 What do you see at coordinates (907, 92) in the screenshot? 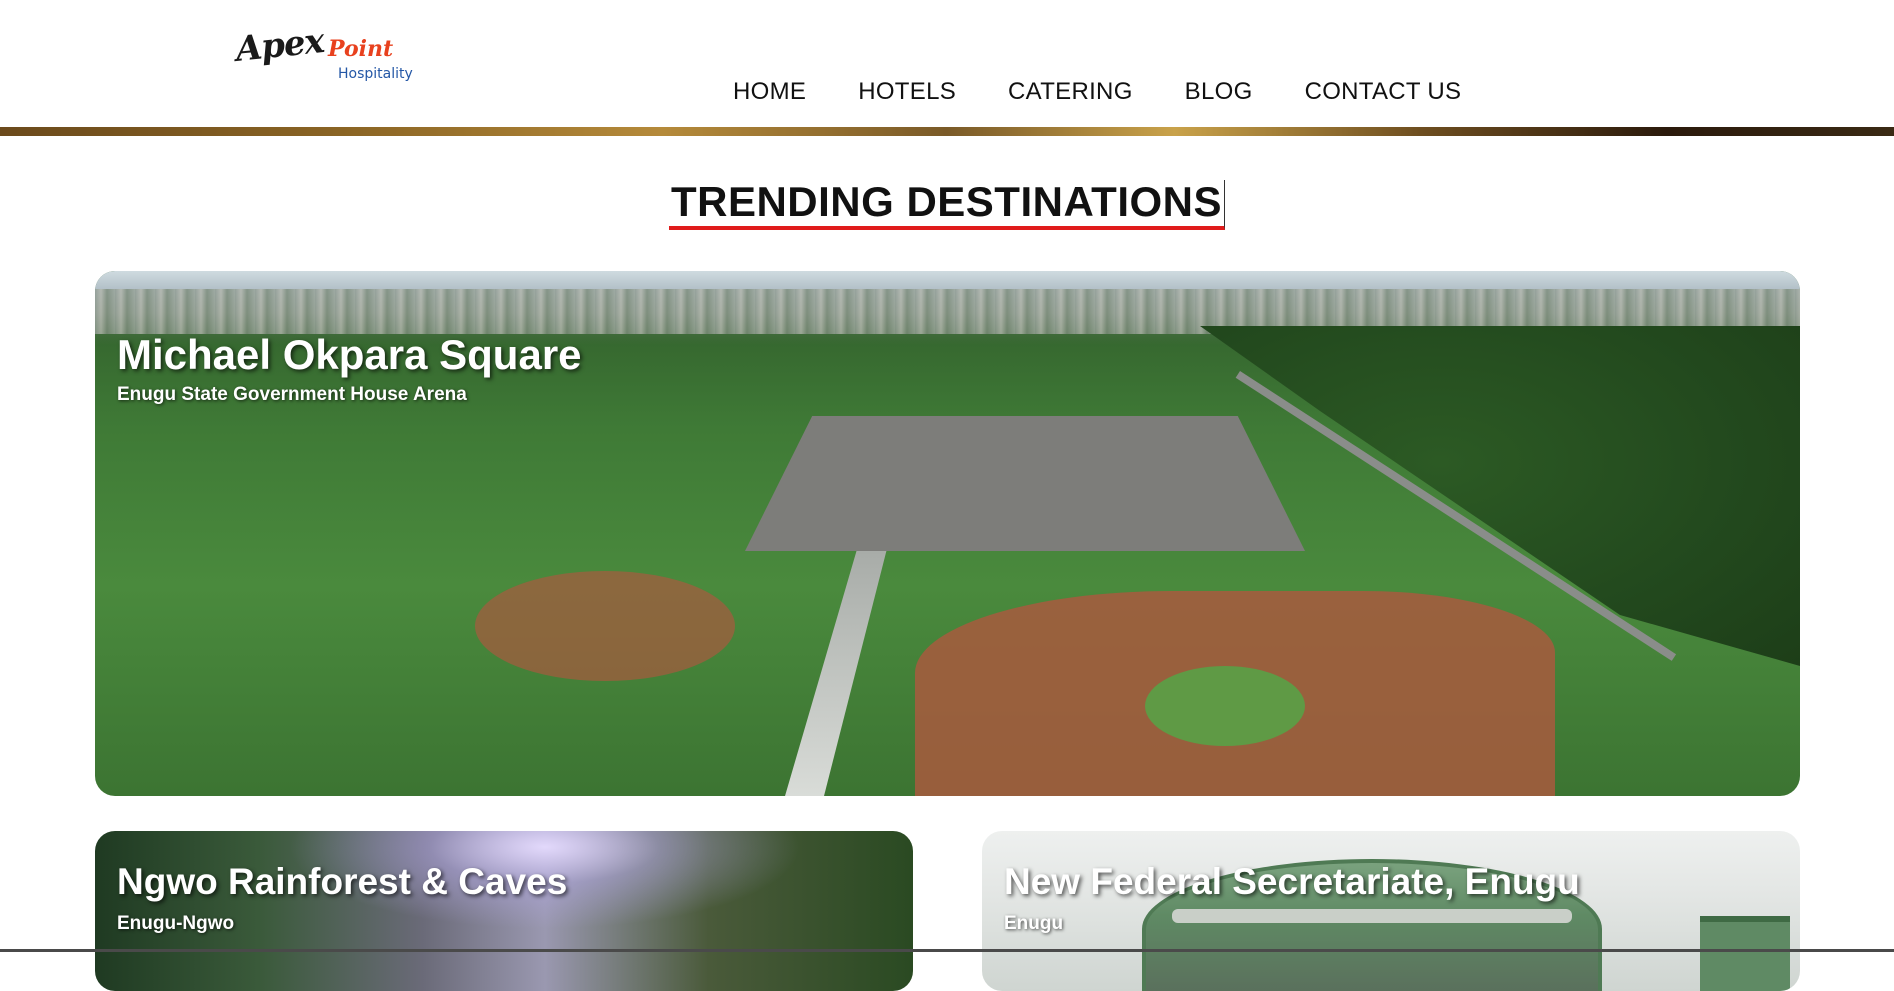
I see `nav-hotels: HOTELS` at bounding box center [907, 92].